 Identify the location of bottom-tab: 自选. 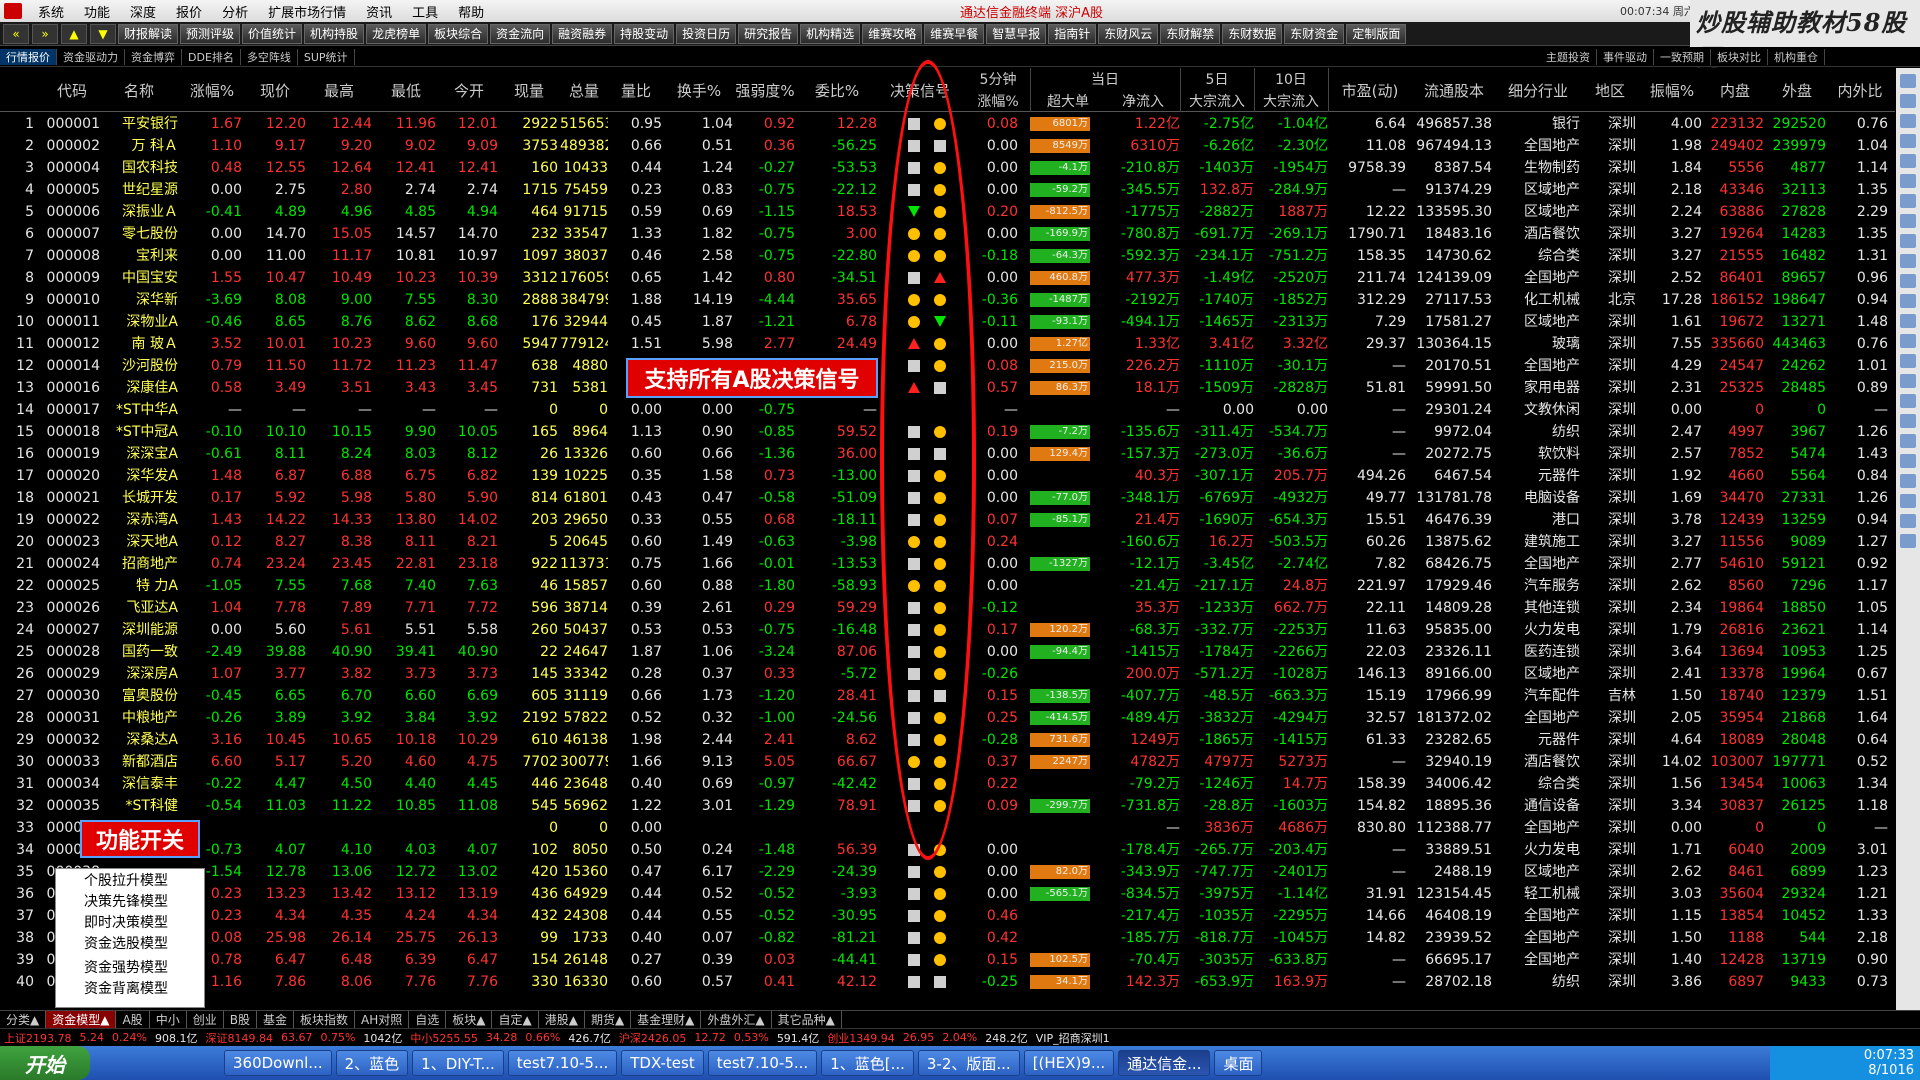
(428, 1019).